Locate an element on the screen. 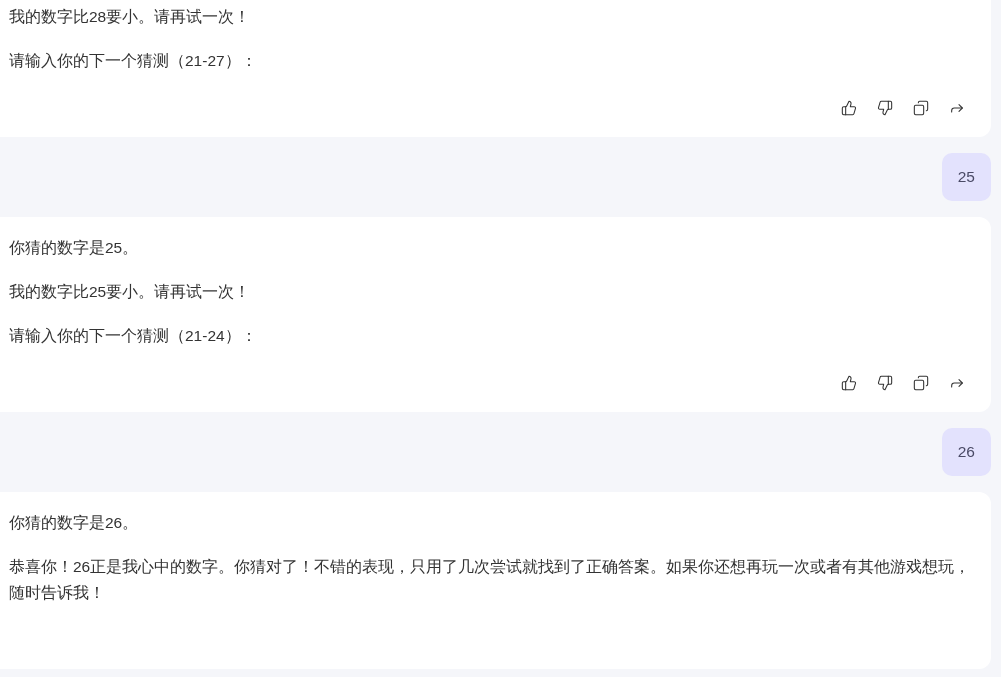  message-text: 请输入你的下一个猜测（21-27）： is located at coordinates (133, 61).